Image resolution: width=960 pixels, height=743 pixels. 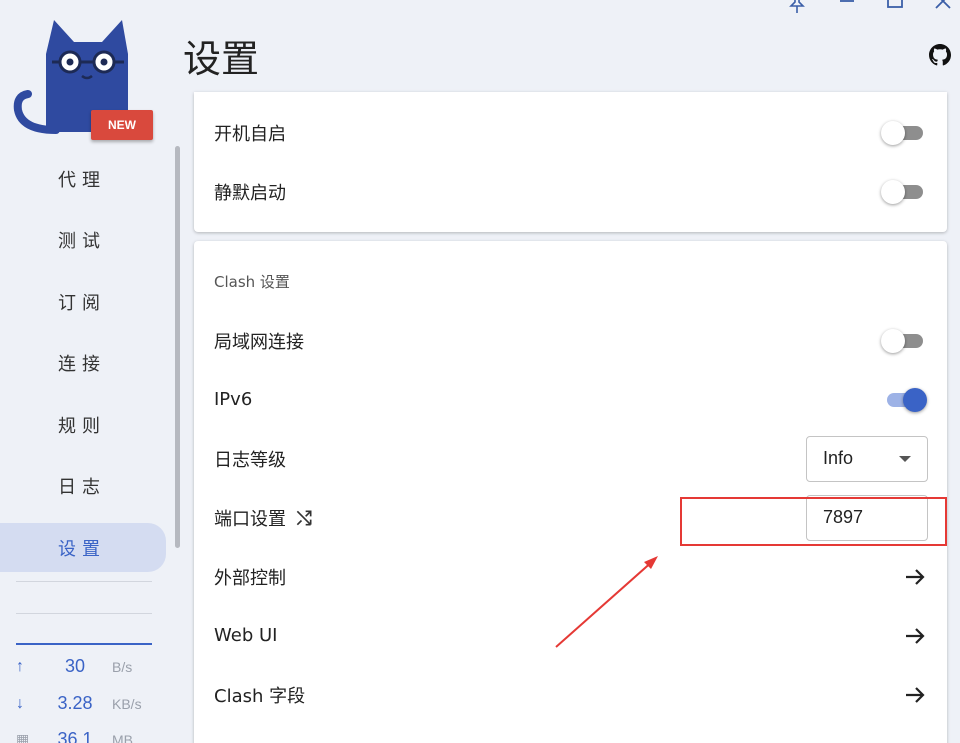 I want to click on github-icon, so click(x=940, y=55).